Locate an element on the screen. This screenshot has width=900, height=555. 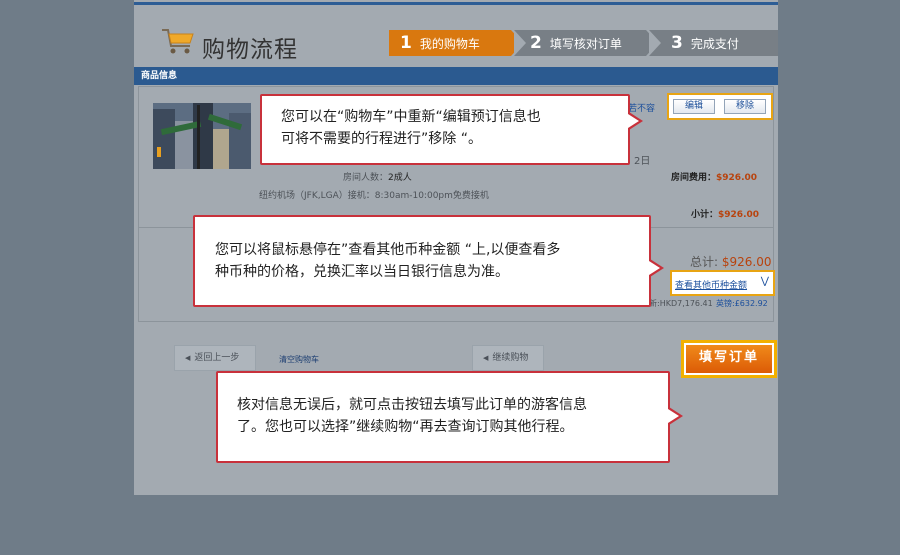
subtotal-value: $926.00 is located at coordinates (739, 215).